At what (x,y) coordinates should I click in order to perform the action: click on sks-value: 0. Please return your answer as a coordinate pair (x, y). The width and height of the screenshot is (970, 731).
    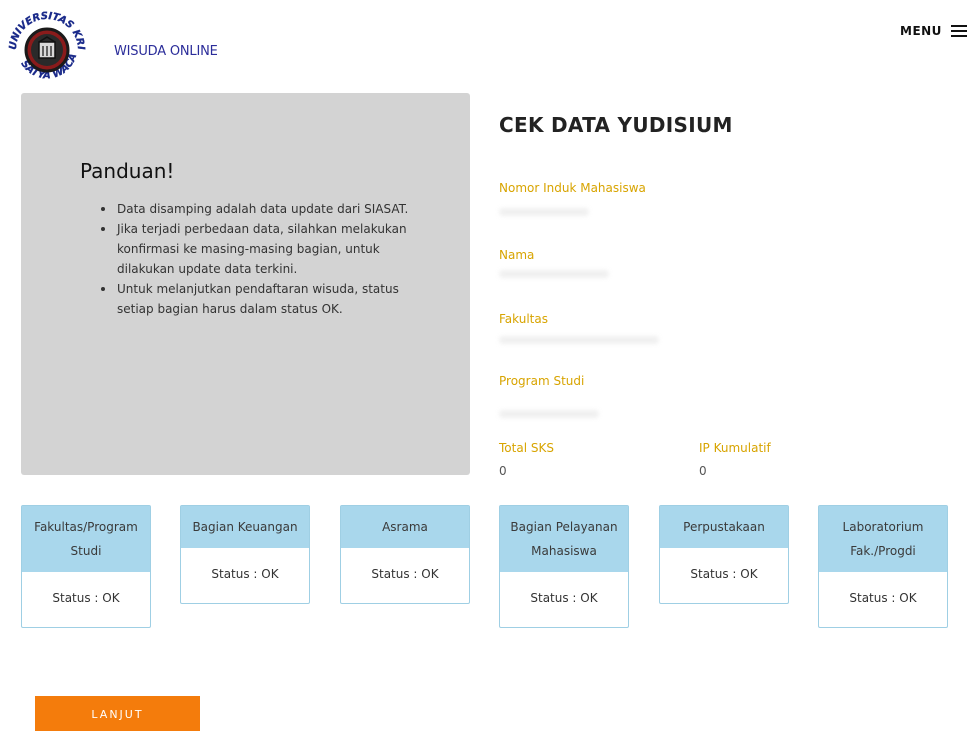
    Looking at the image, I should click on (503, 471).